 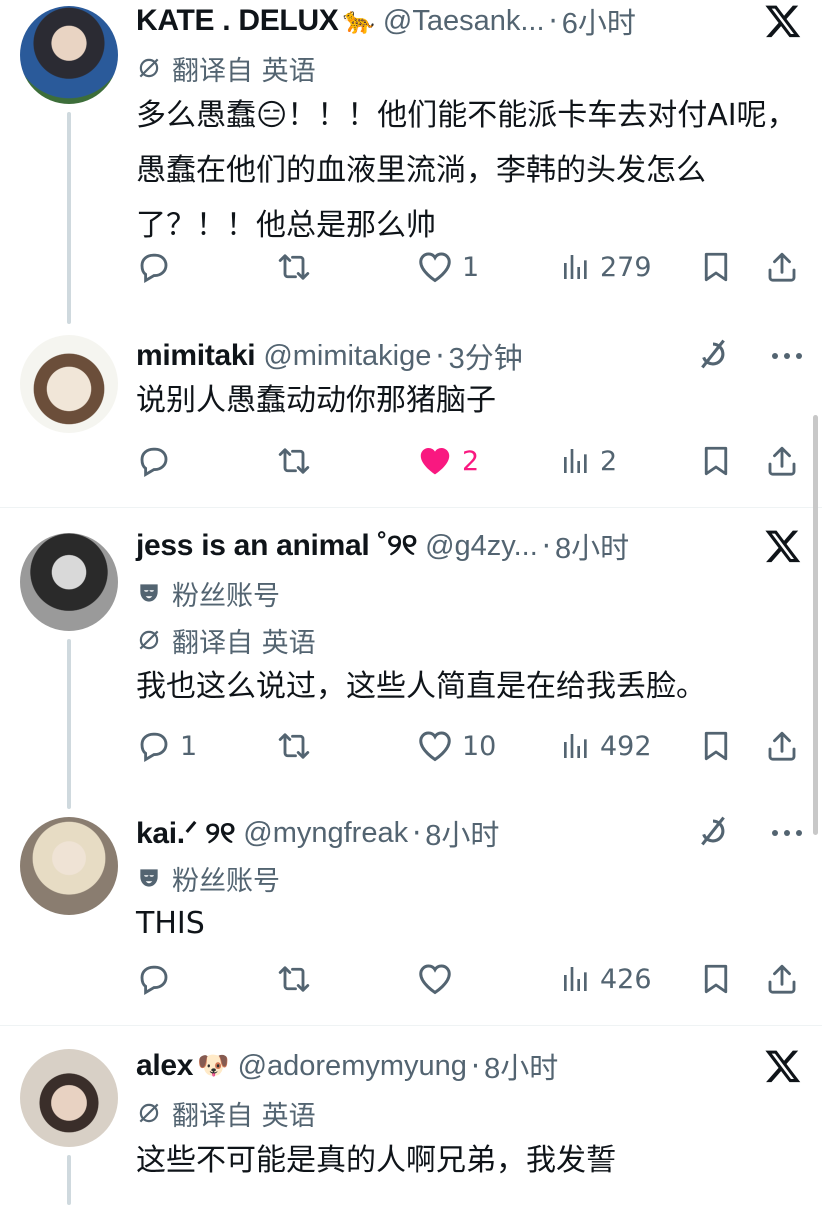 I want to click on display-name: KATE . DELUX, so click(x=237, y=21).